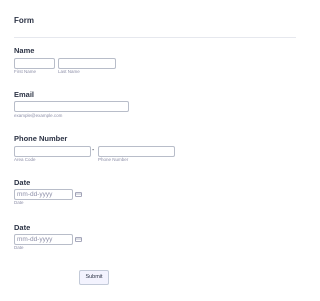 This screenshot has width=320, height=301. What do you see at coordinates (34, 63) in the screenshot?
I see `first-name-input` at bounding box center [34, 63].